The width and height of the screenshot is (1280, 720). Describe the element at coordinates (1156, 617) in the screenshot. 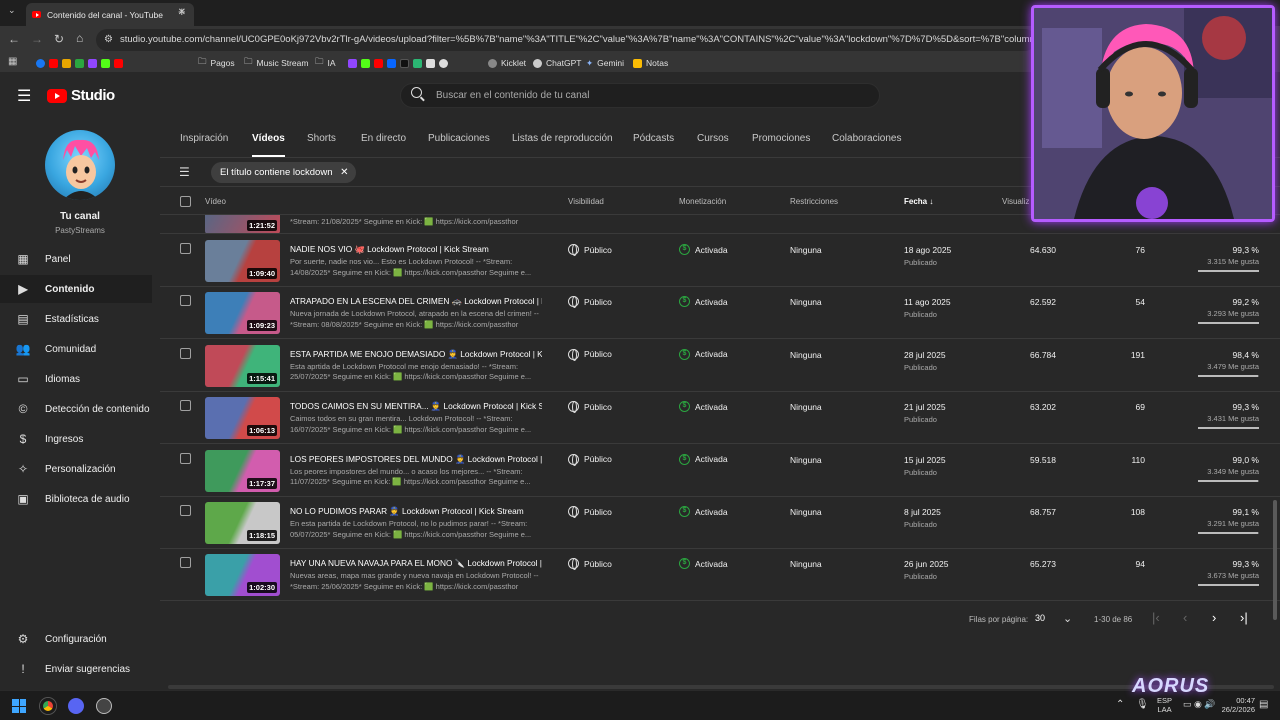

I see `first-page-icon: |‹` at that location.